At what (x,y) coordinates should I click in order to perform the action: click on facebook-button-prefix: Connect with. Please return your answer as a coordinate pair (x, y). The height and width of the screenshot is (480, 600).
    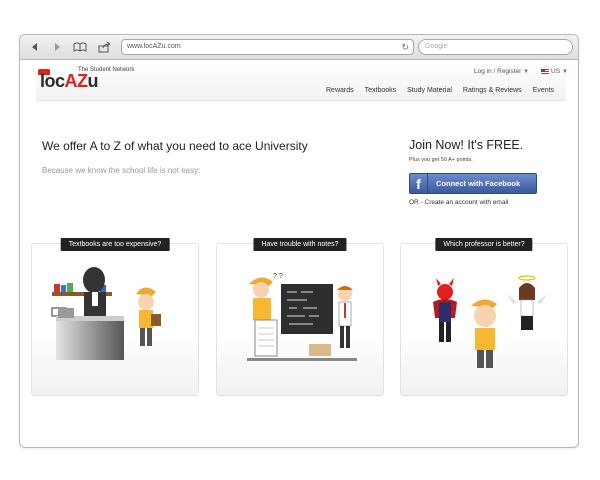
    Looking at the image, I should click on (461, 183).